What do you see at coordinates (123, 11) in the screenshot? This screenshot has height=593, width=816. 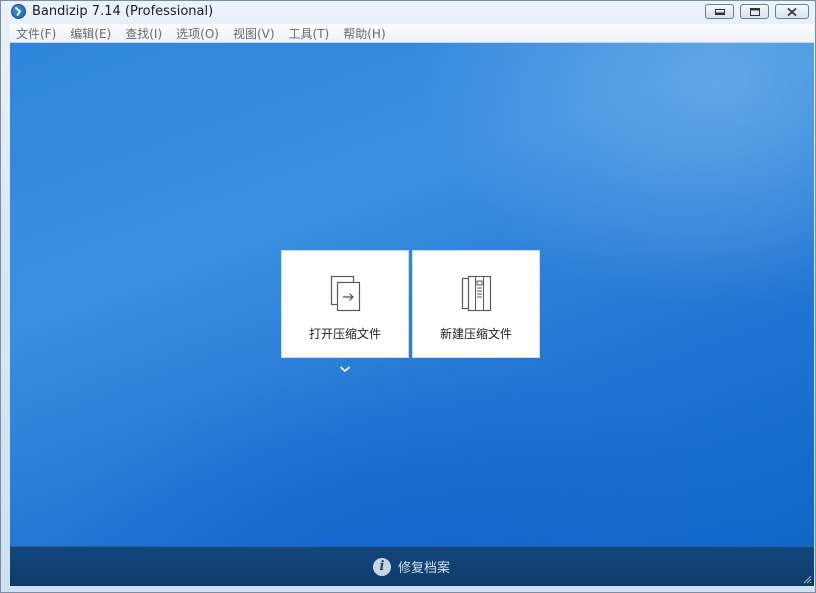 I see `window-title: Bandizip 7.14 (Professional)` at bounding box center [123, 11].